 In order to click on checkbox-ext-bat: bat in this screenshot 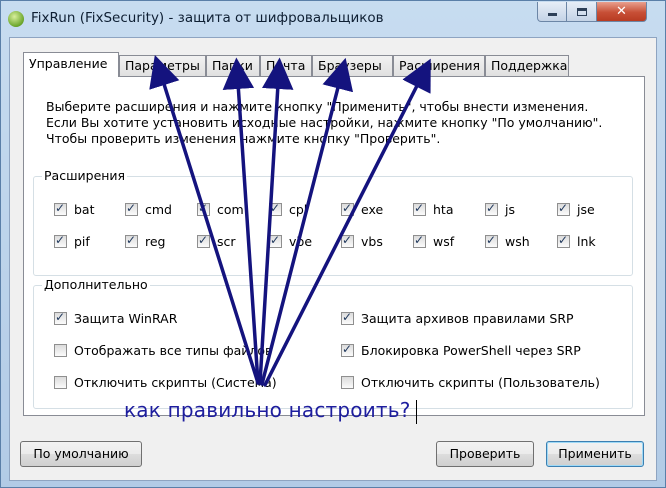, I will do `click(74, 209)`.